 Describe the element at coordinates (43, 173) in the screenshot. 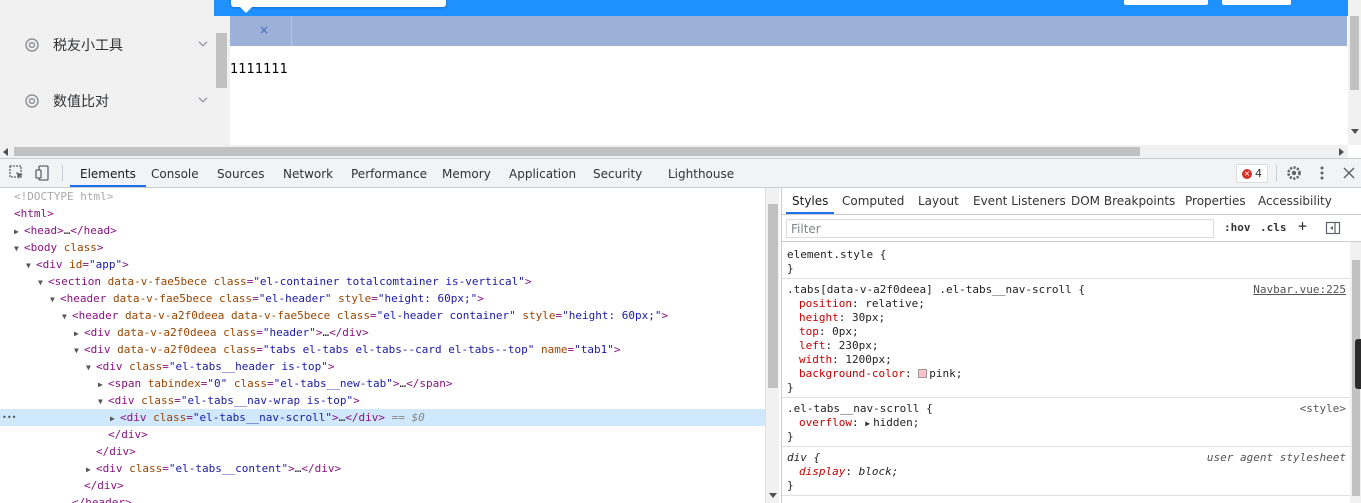

I see `device-toolbar-icon` at that location.